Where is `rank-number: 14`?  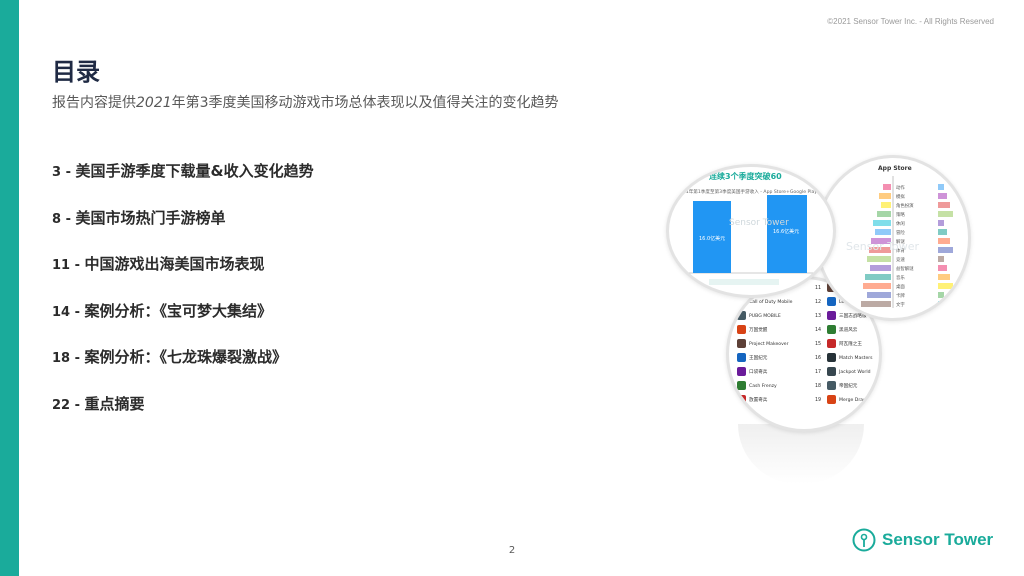
rank-number: 14 is located at coordinates (818, 330).